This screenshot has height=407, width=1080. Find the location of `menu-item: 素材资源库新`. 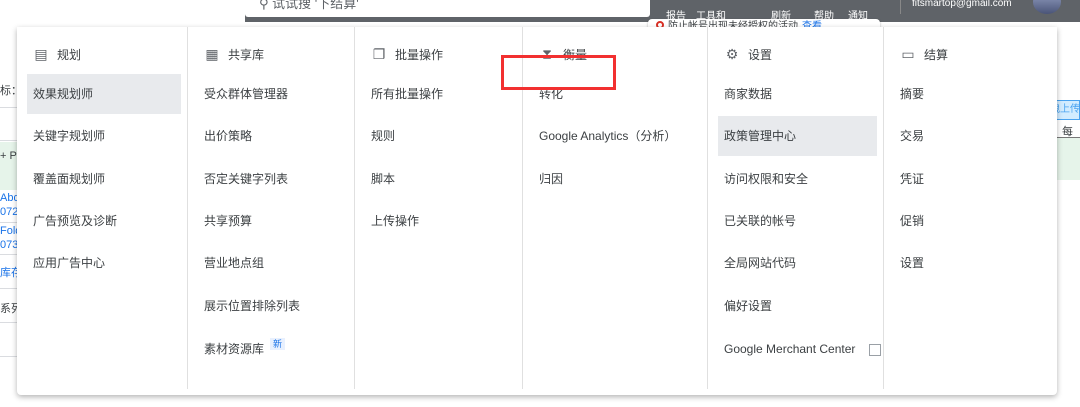

menu-item: 素材资源库新 is located at coordinates (273, 349).